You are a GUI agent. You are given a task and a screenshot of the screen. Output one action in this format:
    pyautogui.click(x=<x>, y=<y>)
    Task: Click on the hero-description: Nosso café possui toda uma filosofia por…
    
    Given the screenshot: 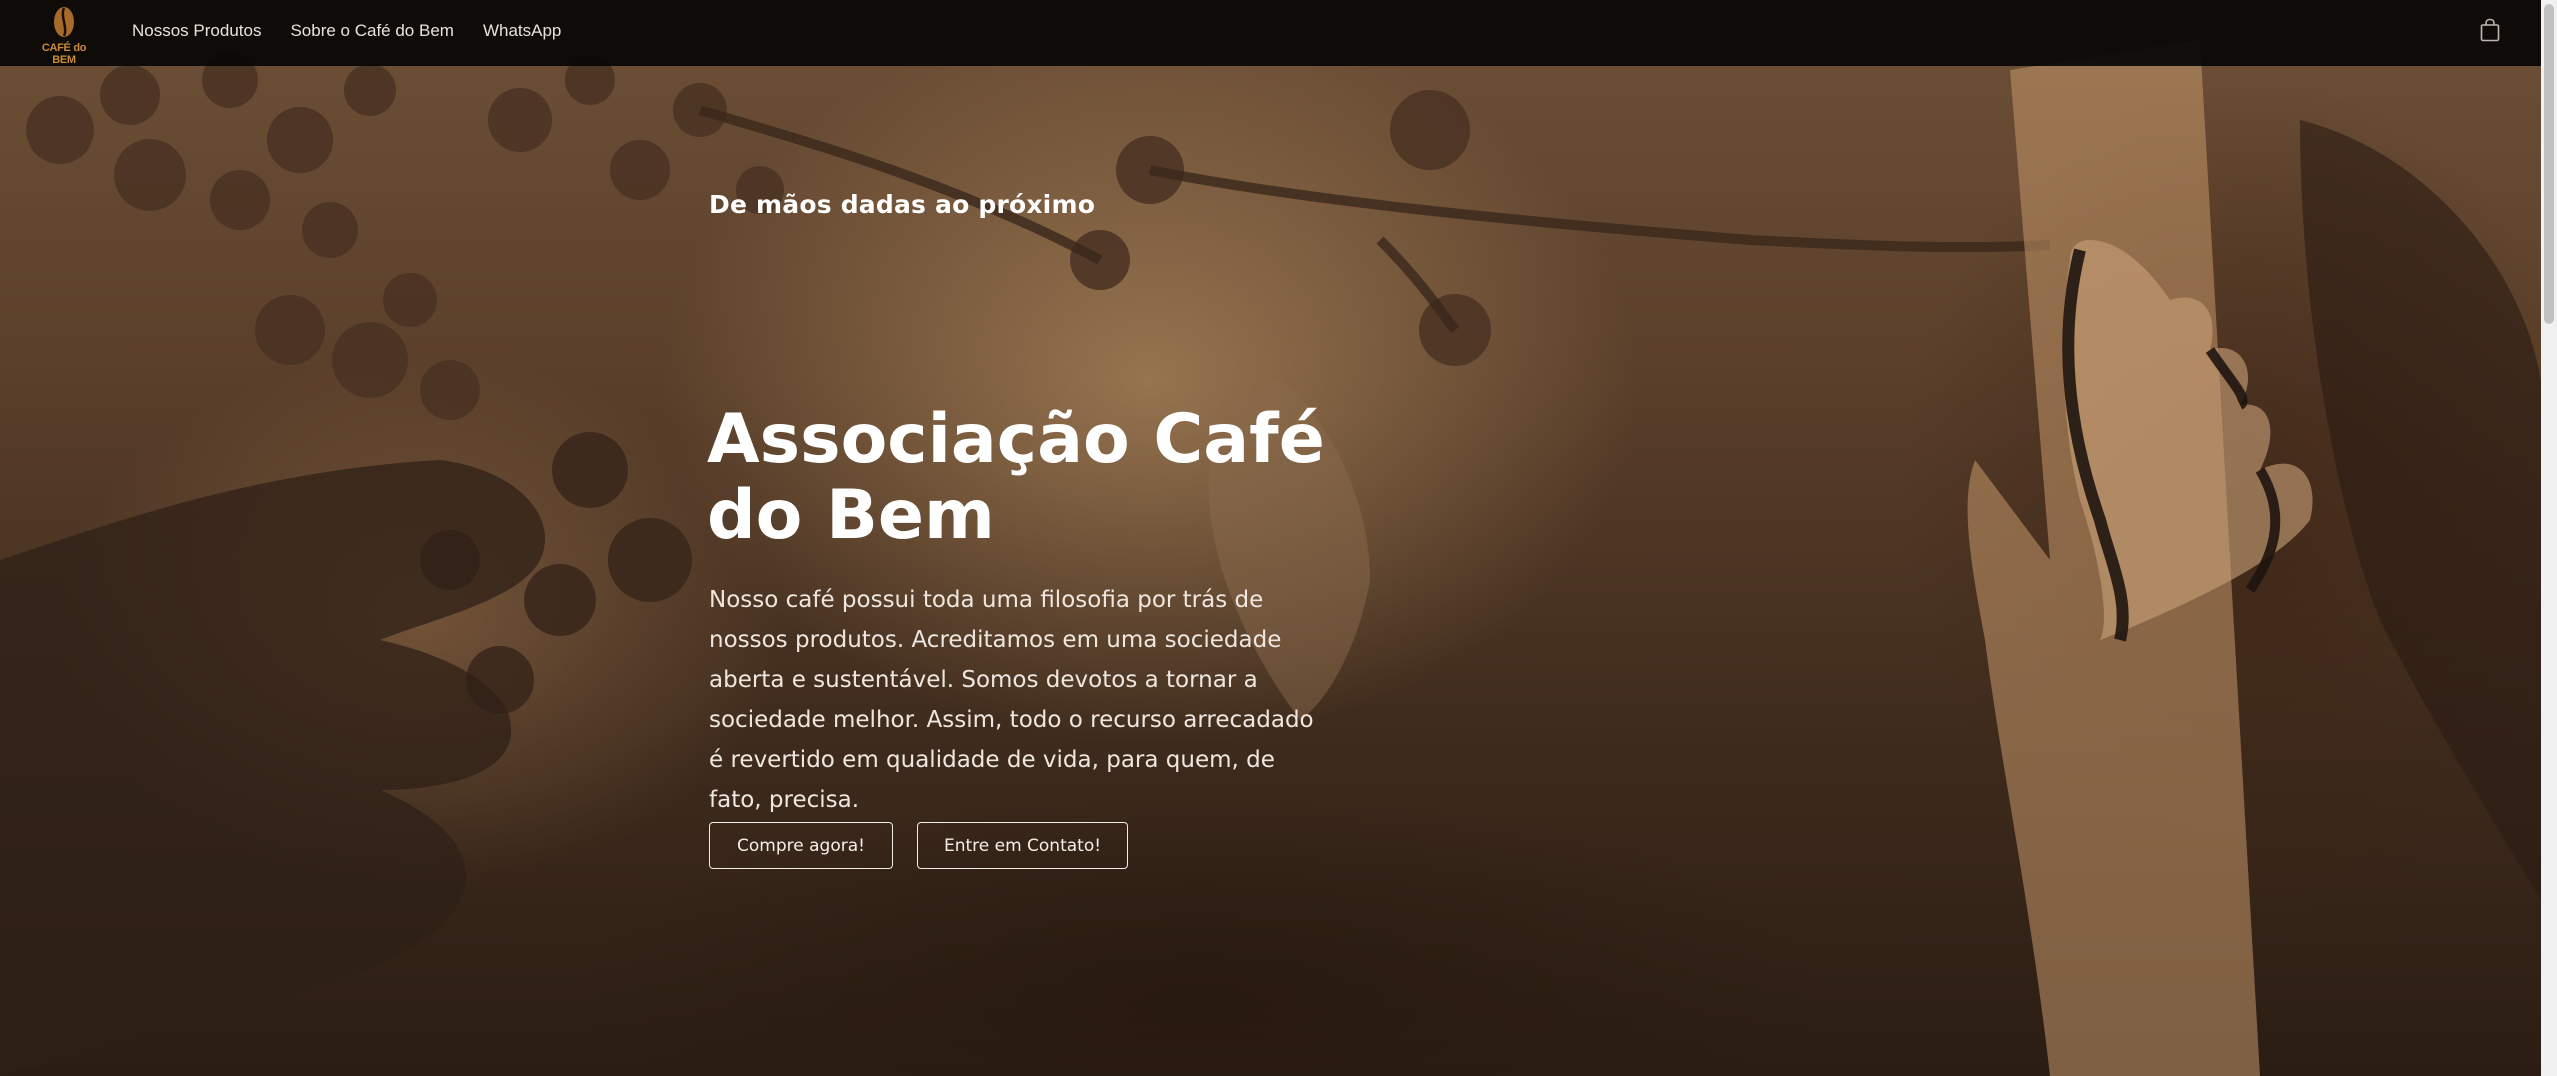 What is the action you would take?
    pyautogui.click(x=1011, y=700)
    